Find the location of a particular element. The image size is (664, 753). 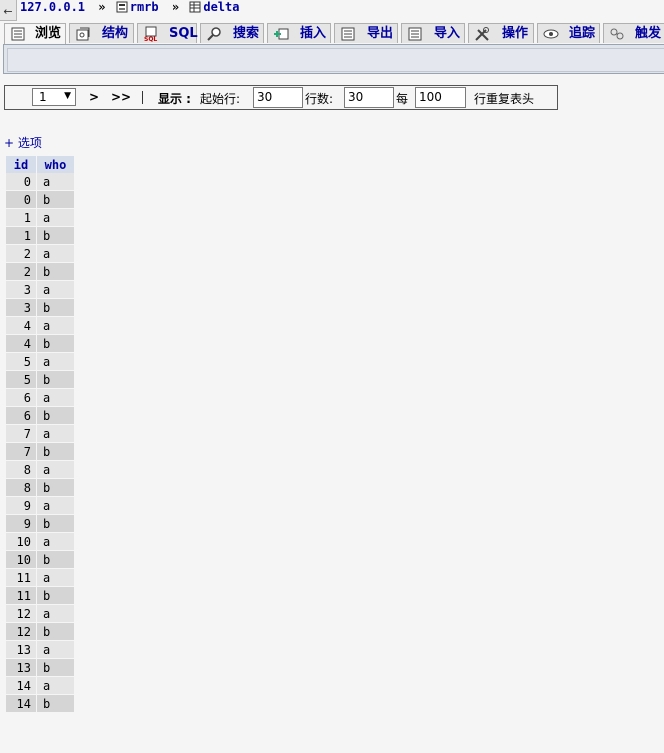

table-row: 3a is located at coordinates (40, 290).